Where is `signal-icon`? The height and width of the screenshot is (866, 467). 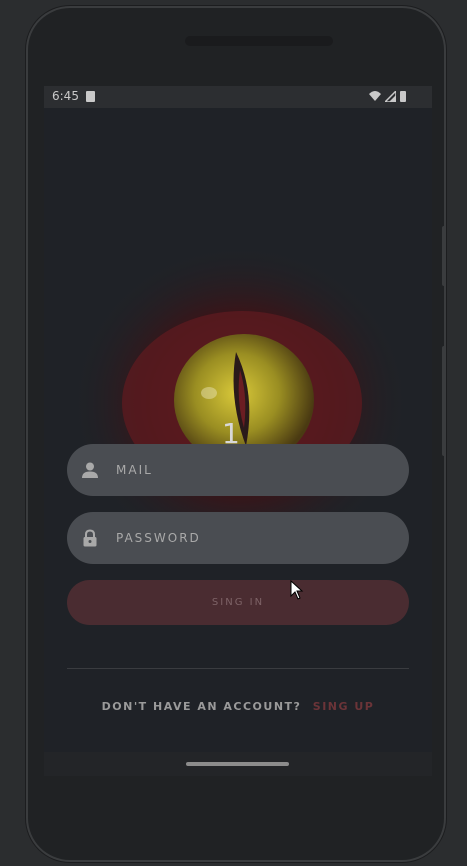
signal-icon is located at coordinates (390, 96).